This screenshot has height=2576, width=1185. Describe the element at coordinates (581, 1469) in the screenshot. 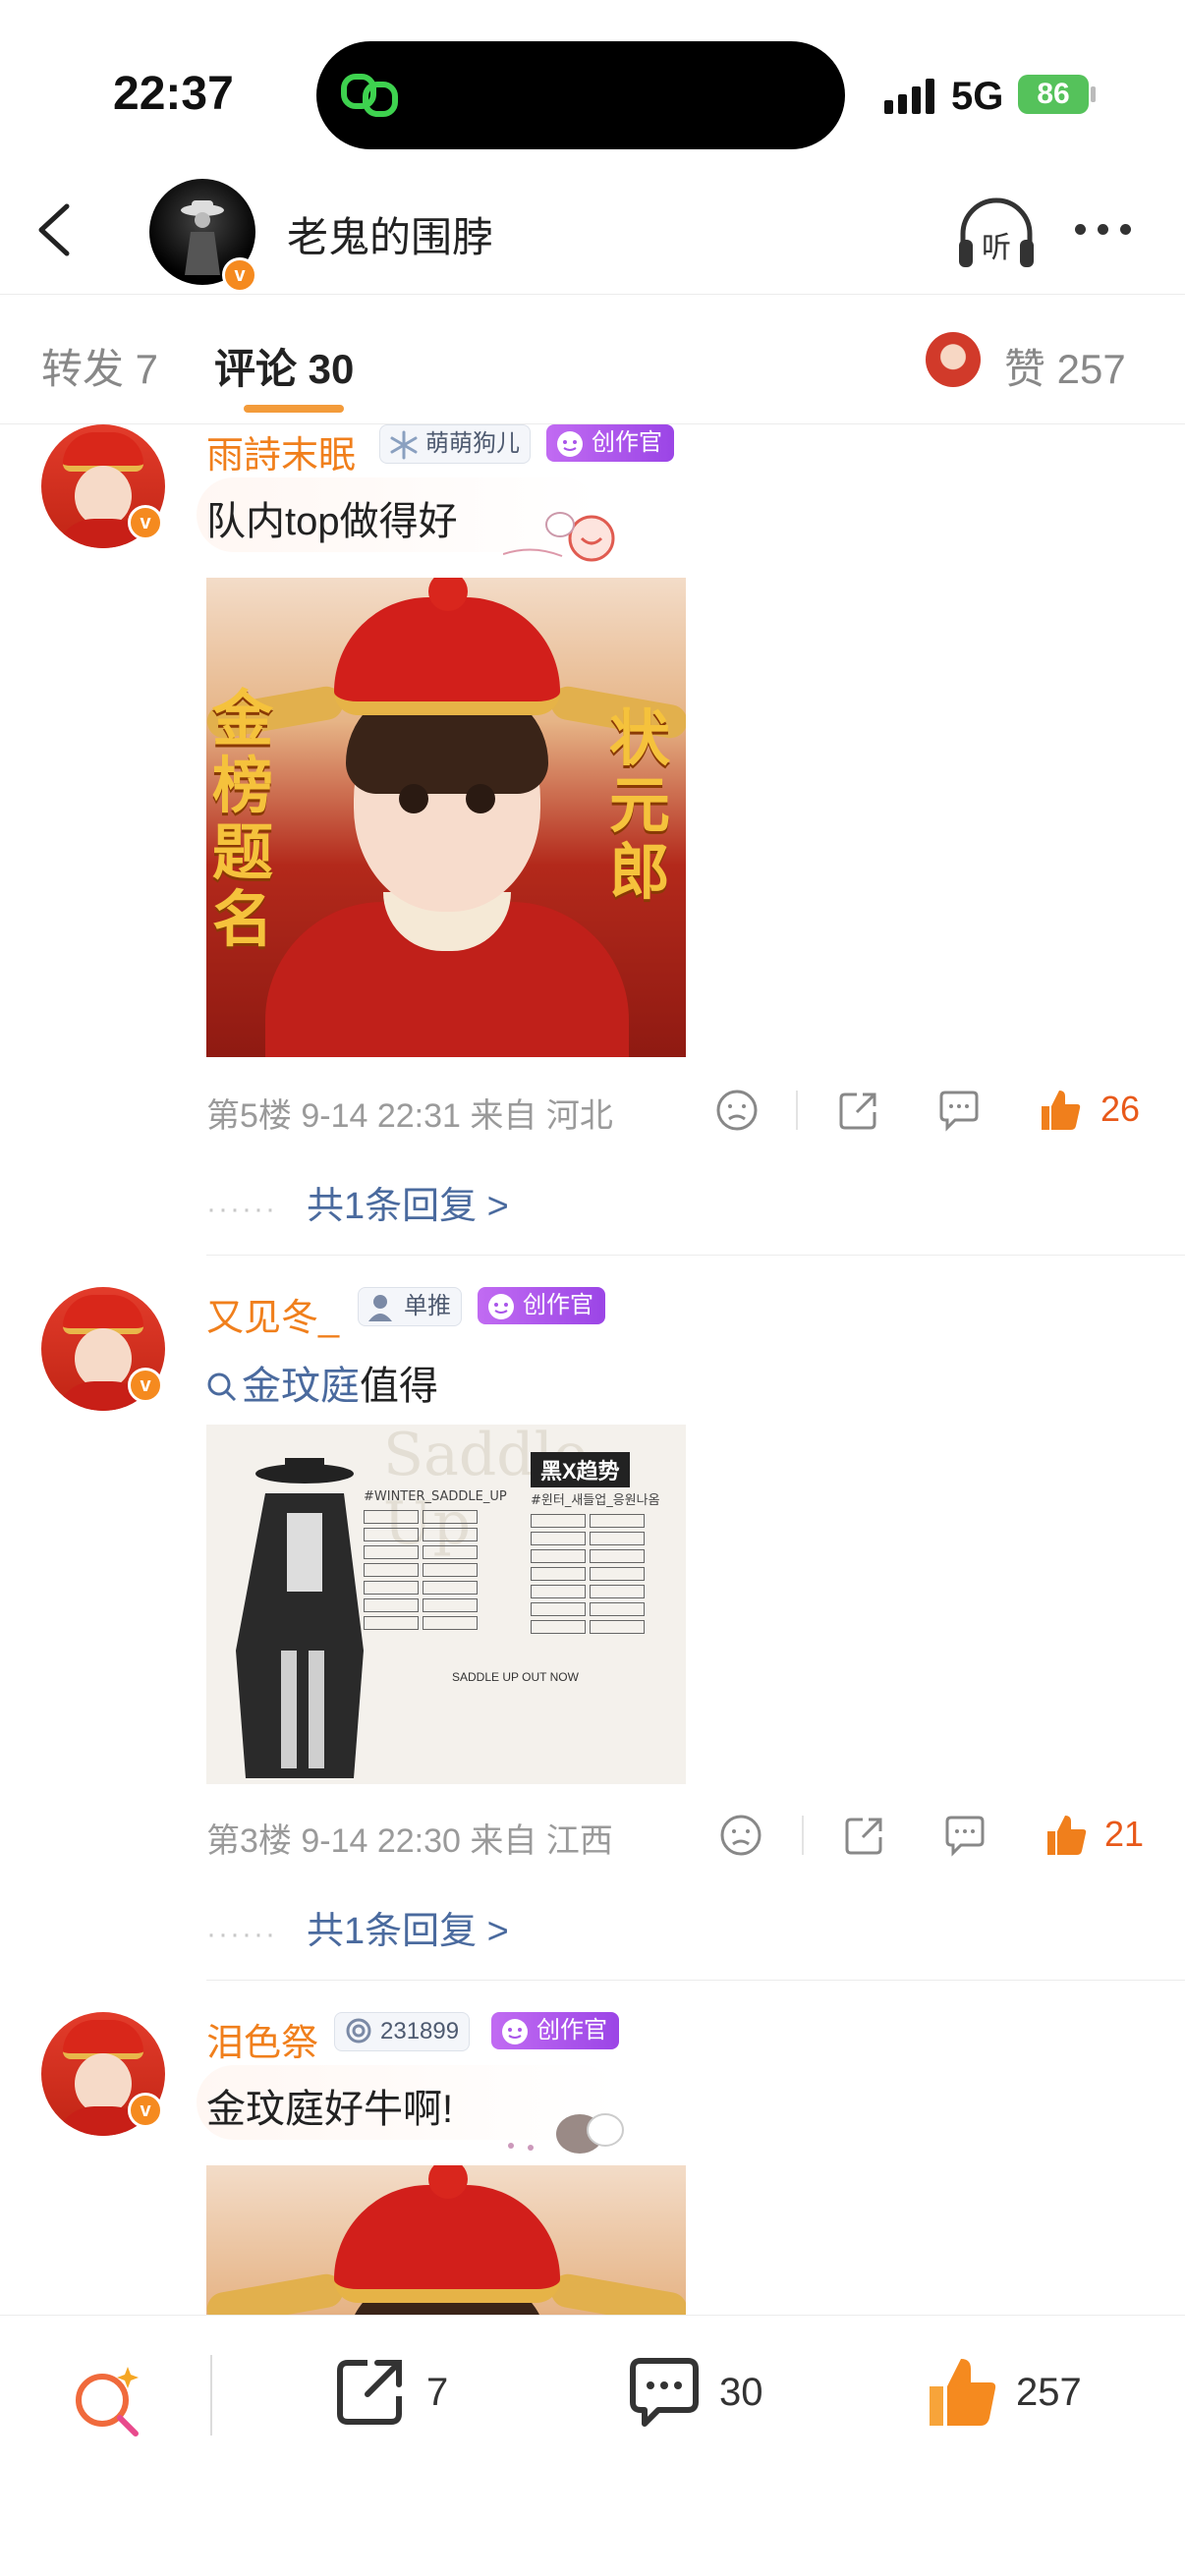

I see `image-tag: 黑X趋势` at that location.